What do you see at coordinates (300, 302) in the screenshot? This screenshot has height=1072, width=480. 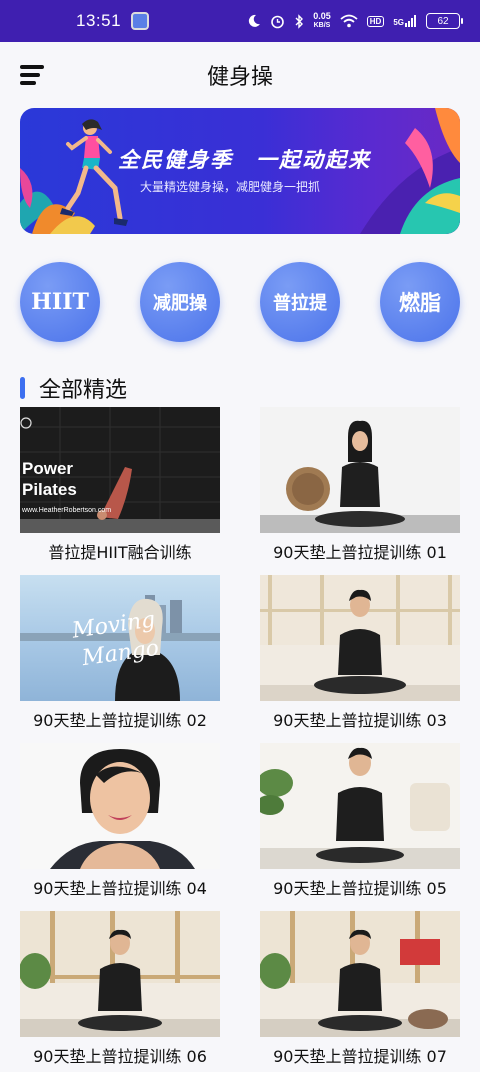 I see `category-pilates-button: 普拉提` at bounding box center [300, 302].